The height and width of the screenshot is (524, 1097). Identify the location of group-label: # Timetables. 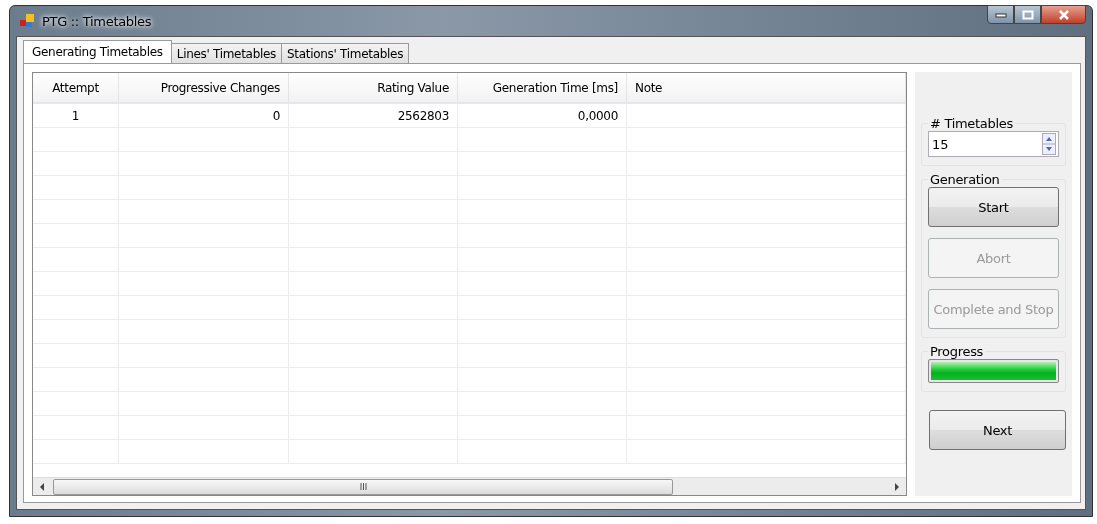
(971, 123).